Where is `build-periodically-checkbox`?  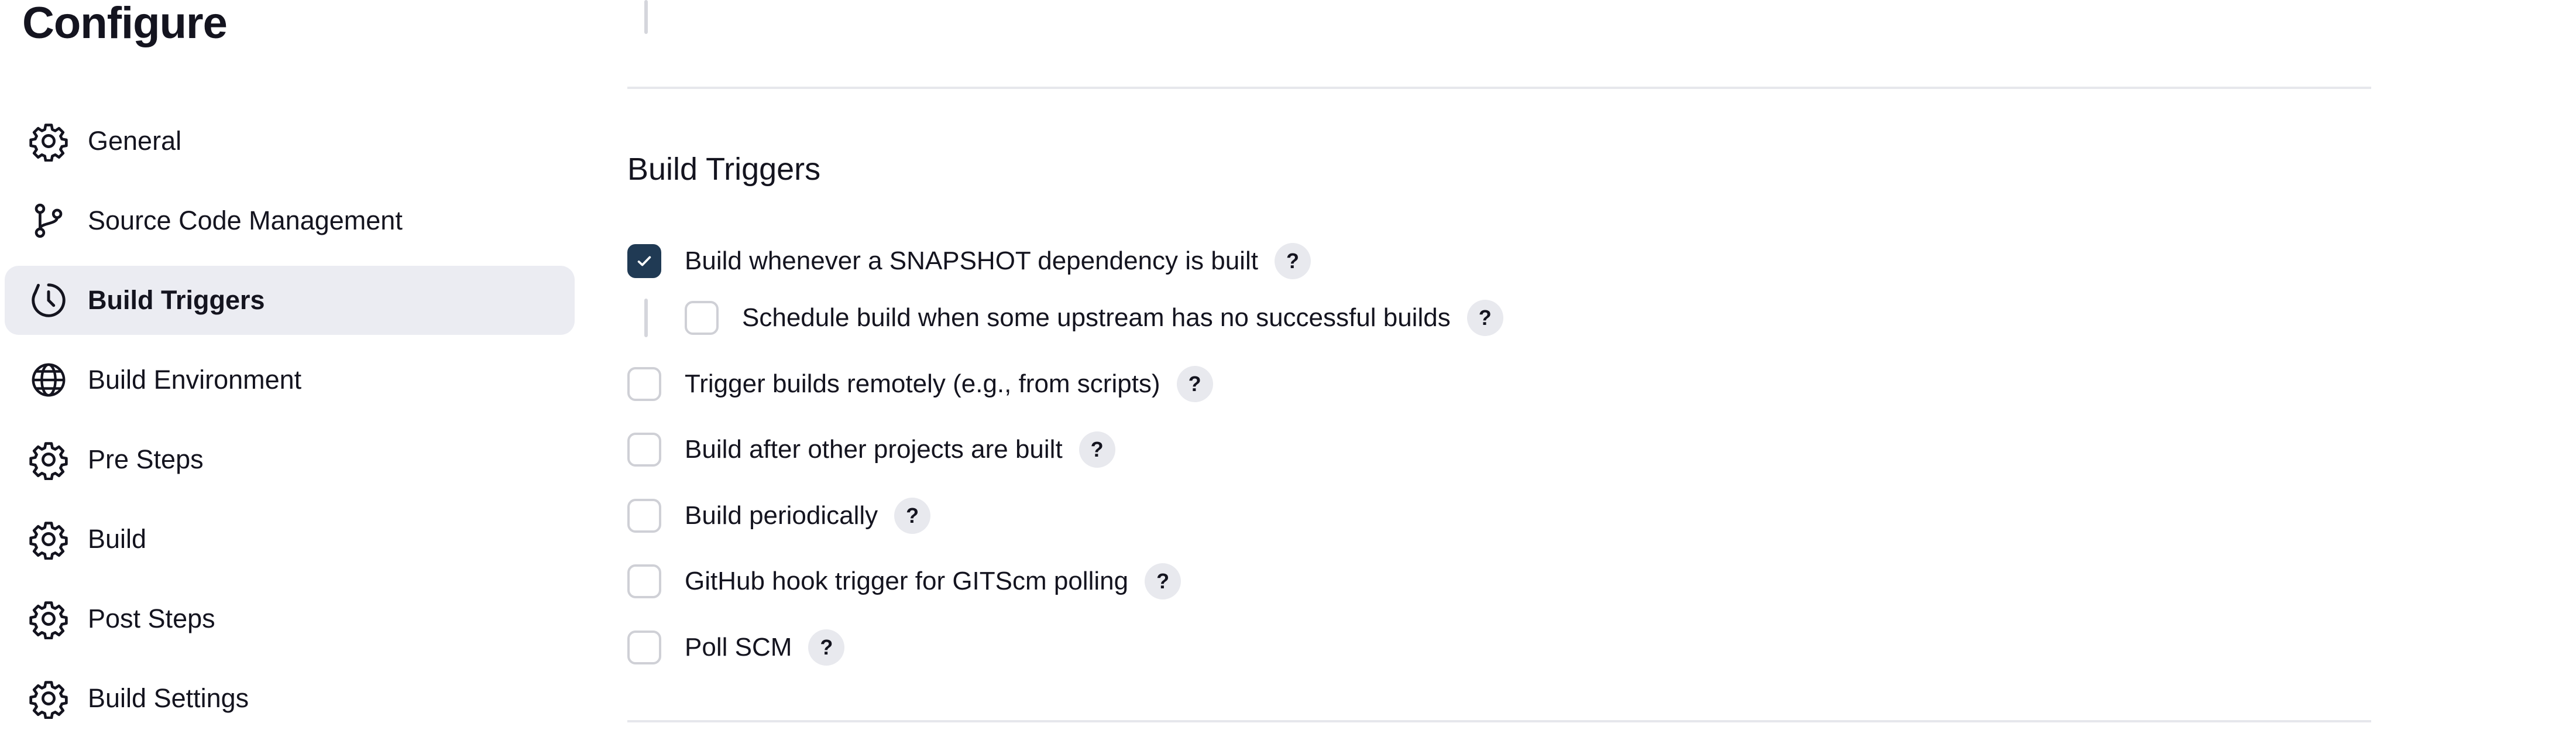
build-periodically-checkbox is located at coordinates (644, 516).